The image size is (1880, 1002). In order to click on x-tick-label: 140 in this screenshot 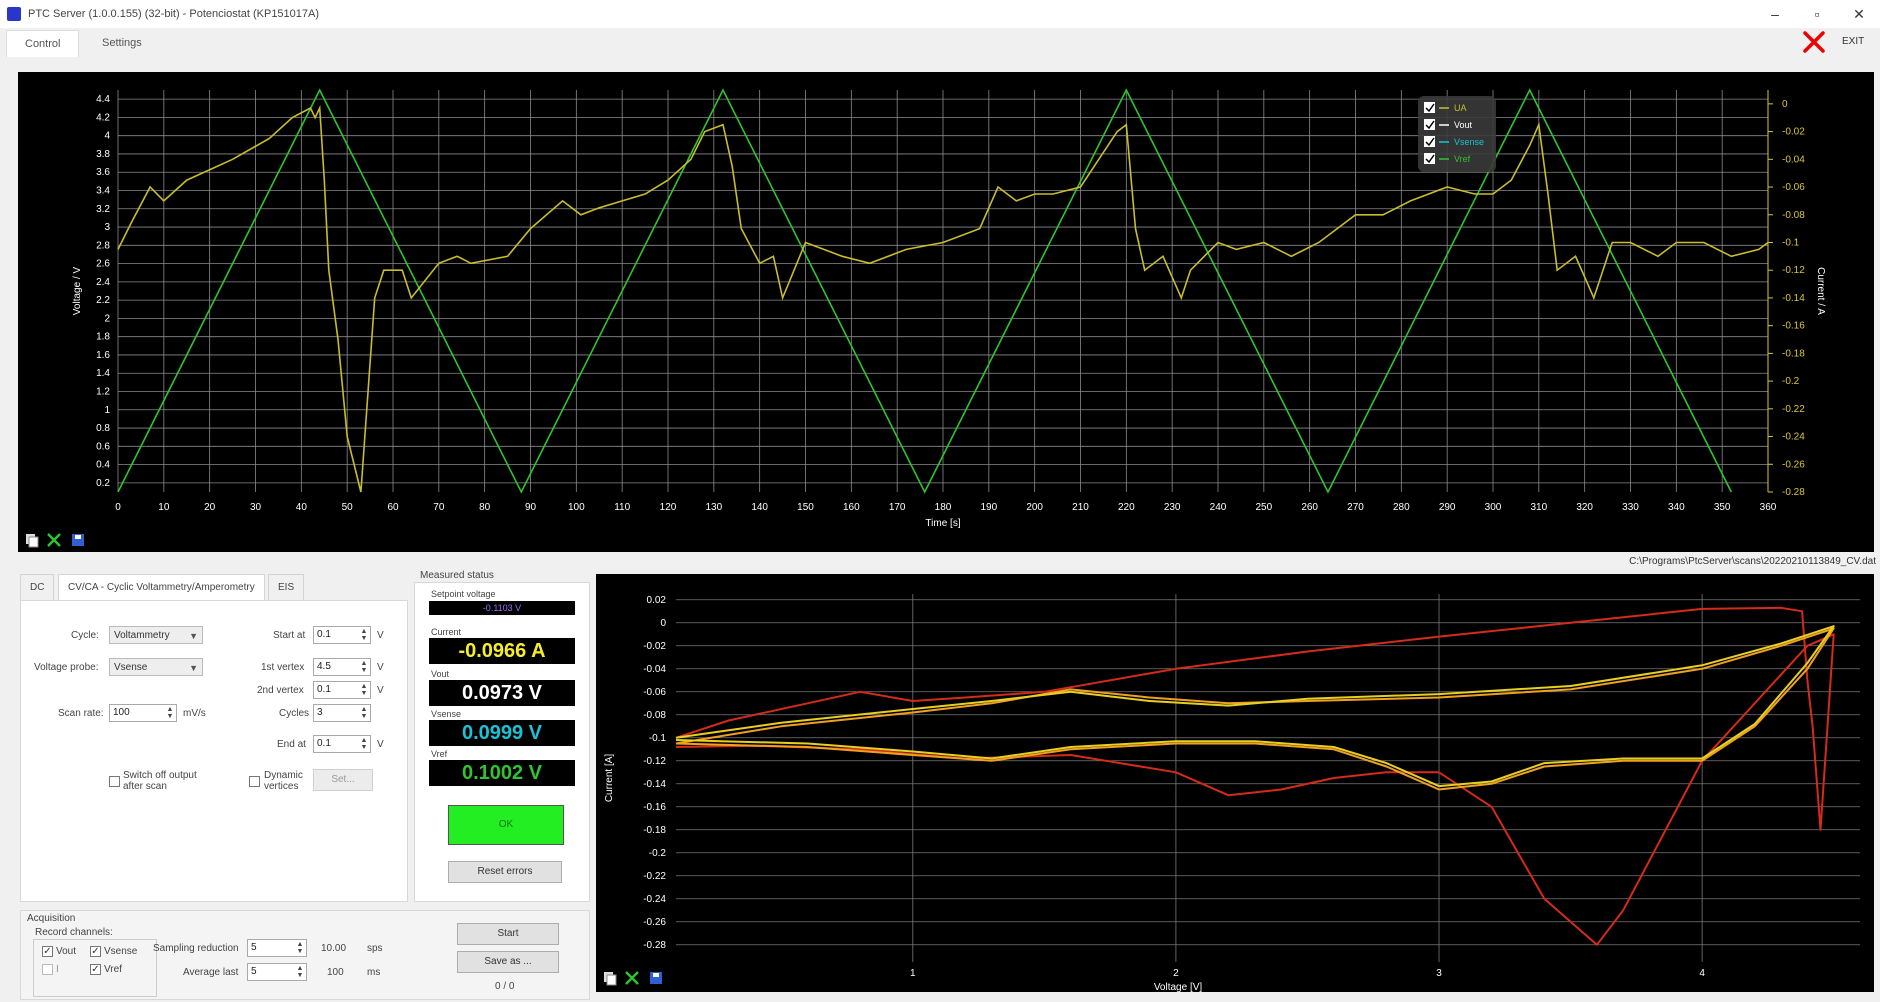, I will do `click(759, 507)`.